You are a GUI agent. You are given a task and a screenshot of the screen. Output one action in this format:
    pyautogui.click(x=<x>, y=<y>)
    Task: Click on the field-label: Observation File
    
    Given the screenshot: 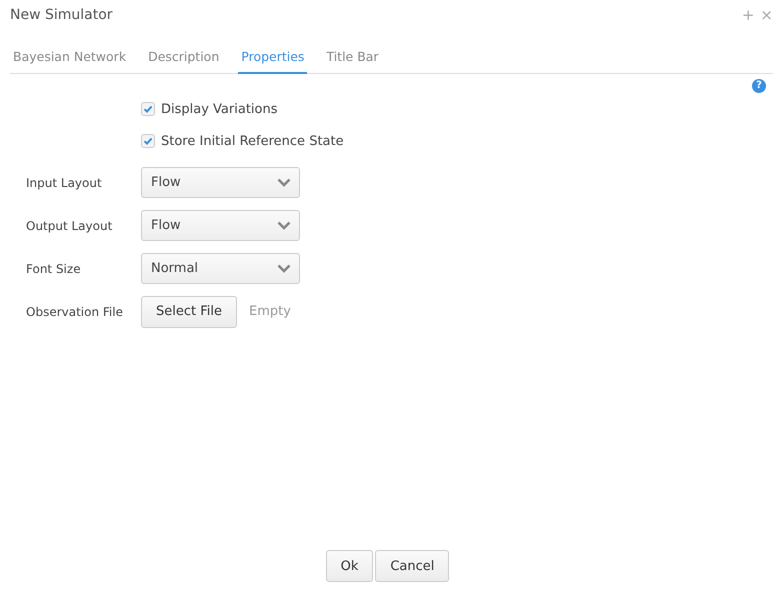 What is the action you would take?
    pyautogui.click(x=75, y=311)
    